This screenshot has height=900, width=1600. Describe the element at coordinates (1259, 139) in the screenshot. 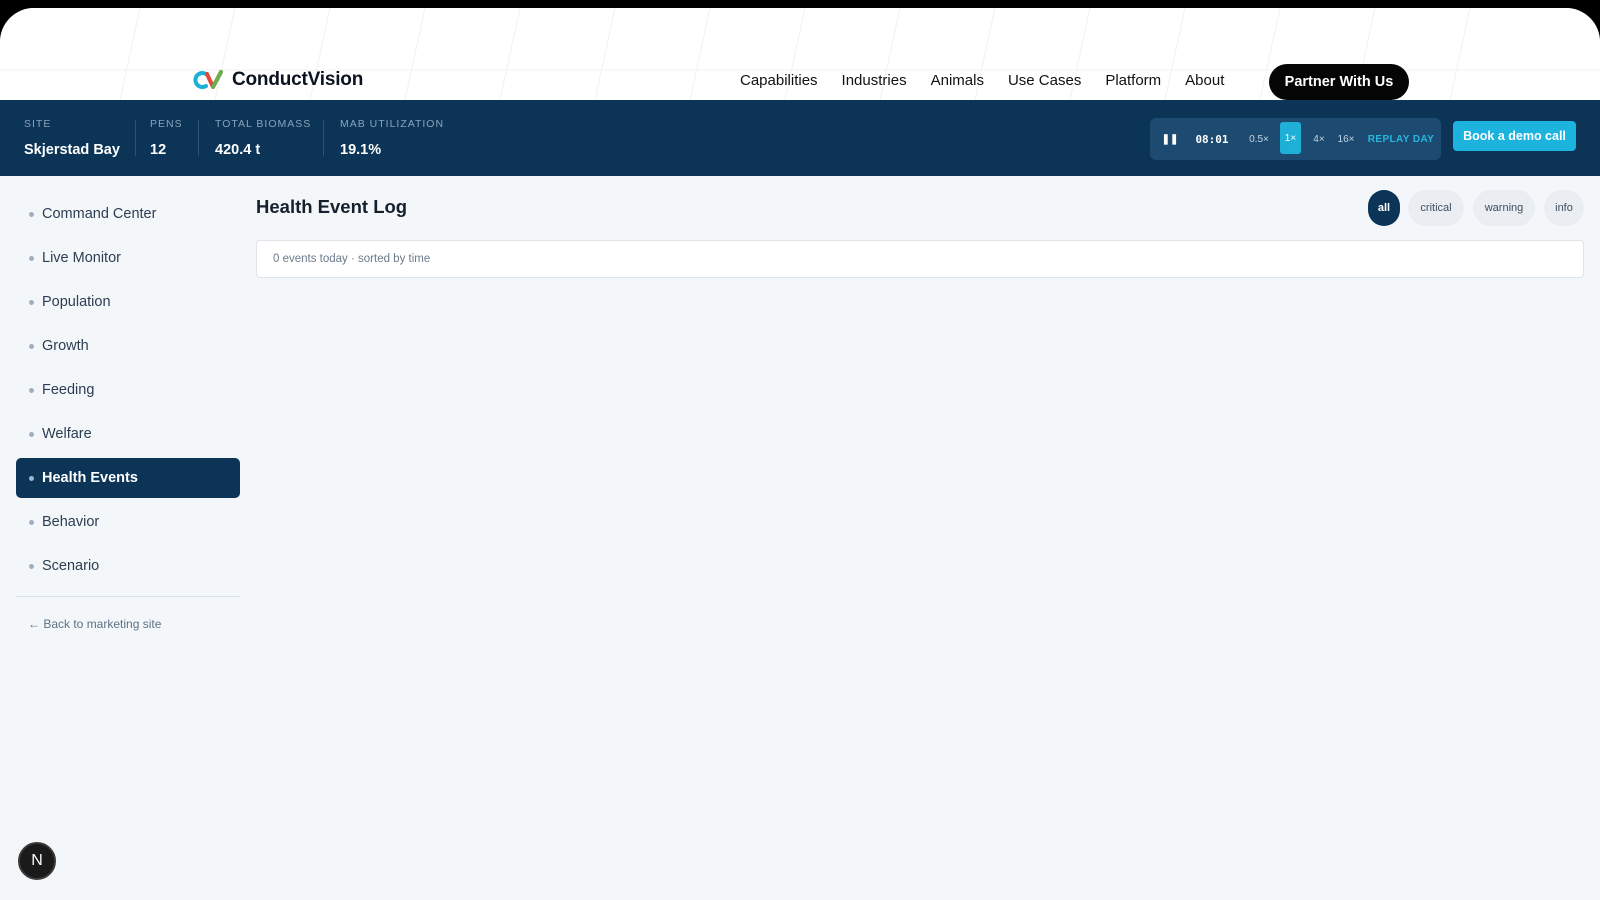

I see `speed-0-5x-button: 0.5×` at that location.